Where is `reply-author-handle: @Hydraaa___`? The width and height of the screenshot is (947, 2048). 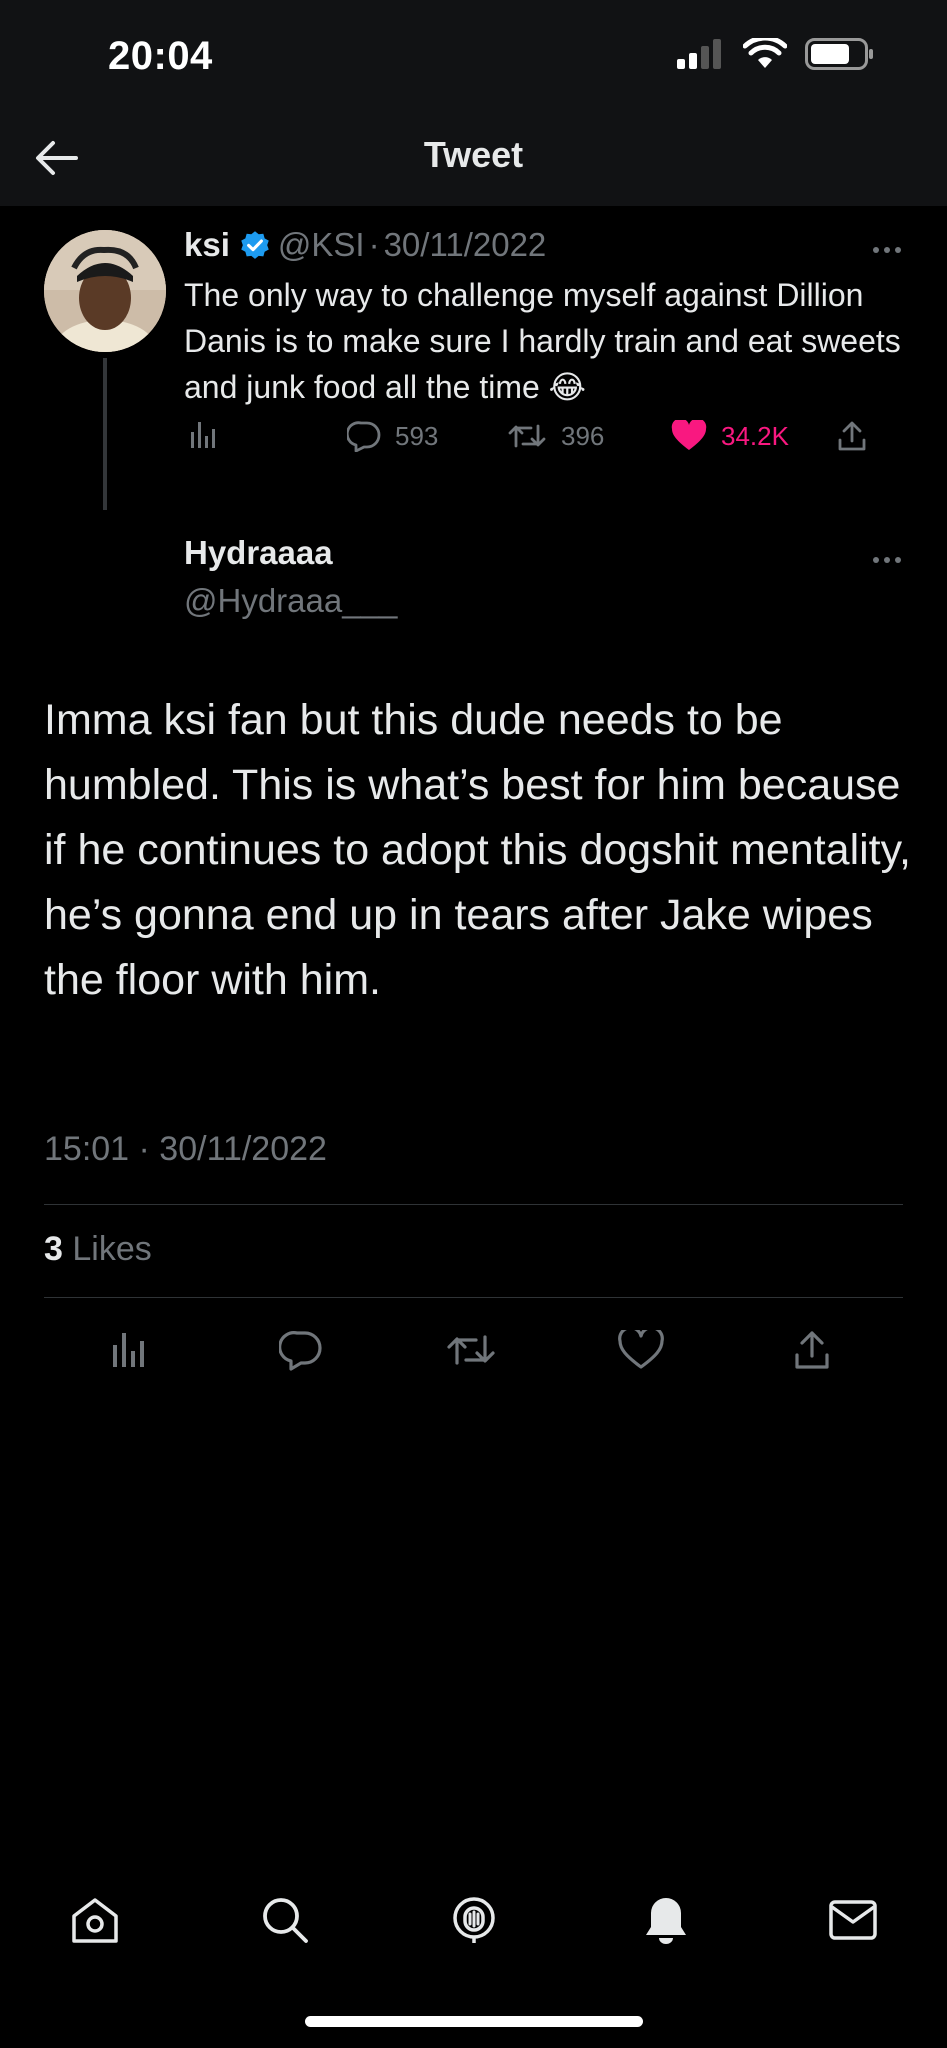
reply-author-handle: @Hydraaa___ is located at coordinates (290, 601).